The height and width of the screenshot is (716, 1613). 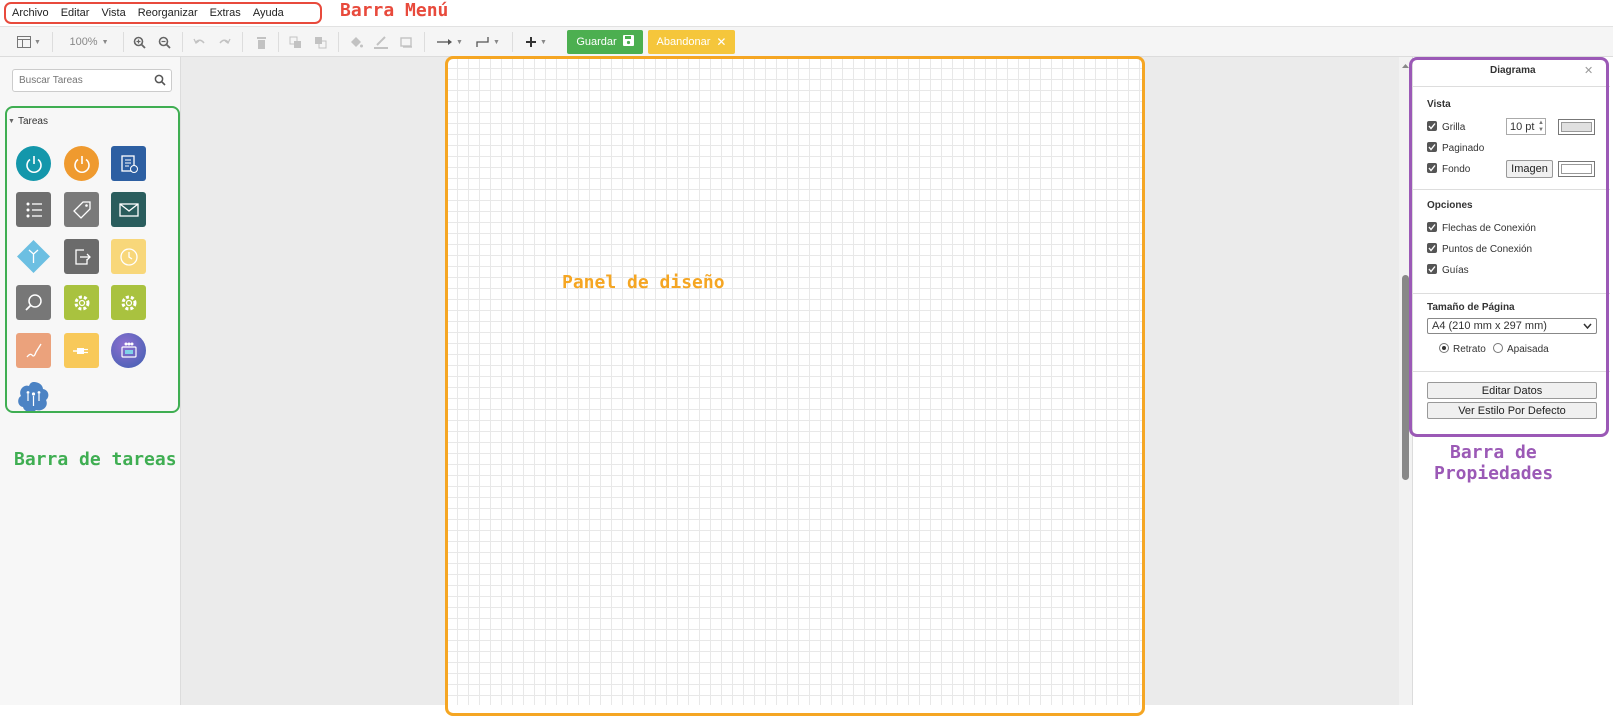 What do you see at coordinates (596, 42) in the screenshot?
I see `save-label: Guardar` at bounding box center [596, 42].